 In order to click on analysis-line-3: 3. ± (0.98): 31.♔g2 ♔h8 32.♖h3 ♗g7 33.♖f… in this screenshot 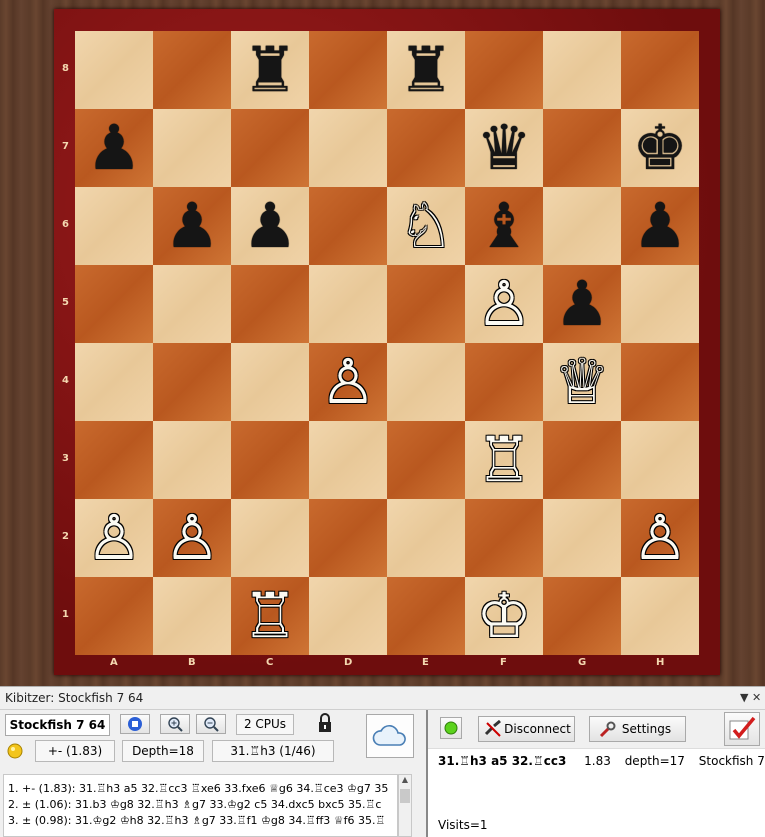, I will do `click(200, 821)`.